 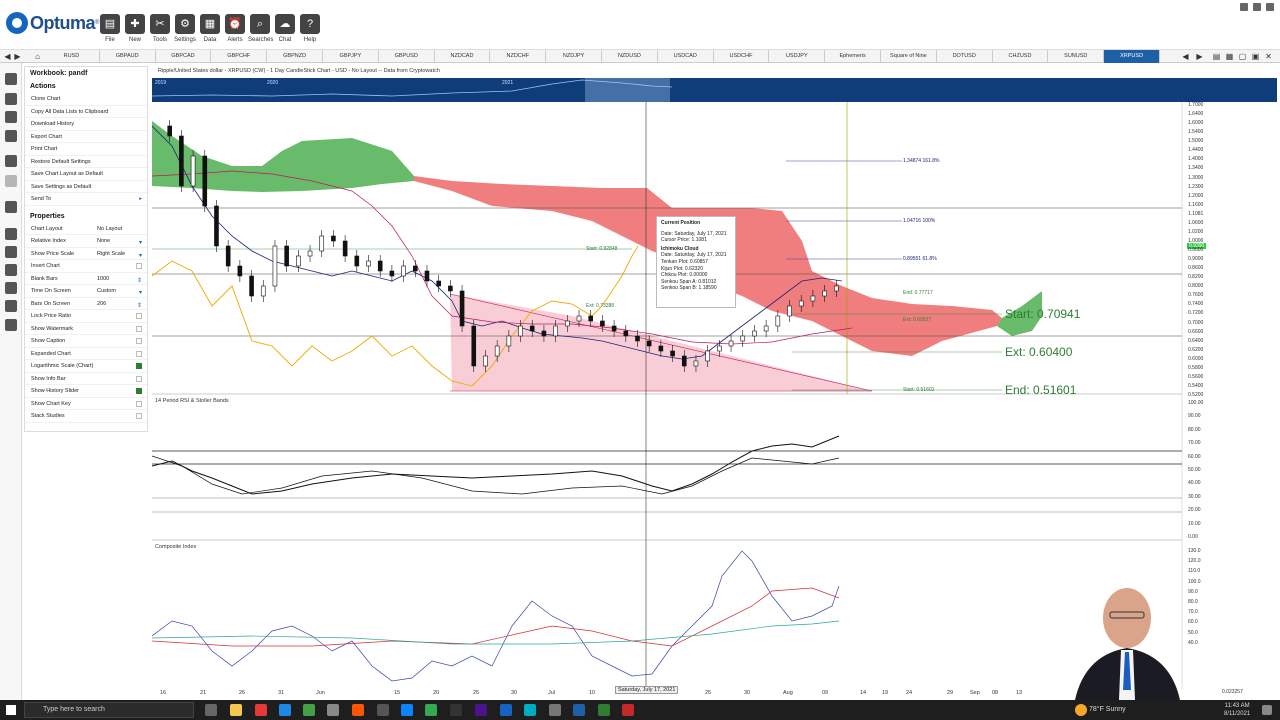 What do you see at coordinates (86, 354) in the screenshot?
I see `property-expanded-chart: Expanded Chart` at bounding box center [86, 354].